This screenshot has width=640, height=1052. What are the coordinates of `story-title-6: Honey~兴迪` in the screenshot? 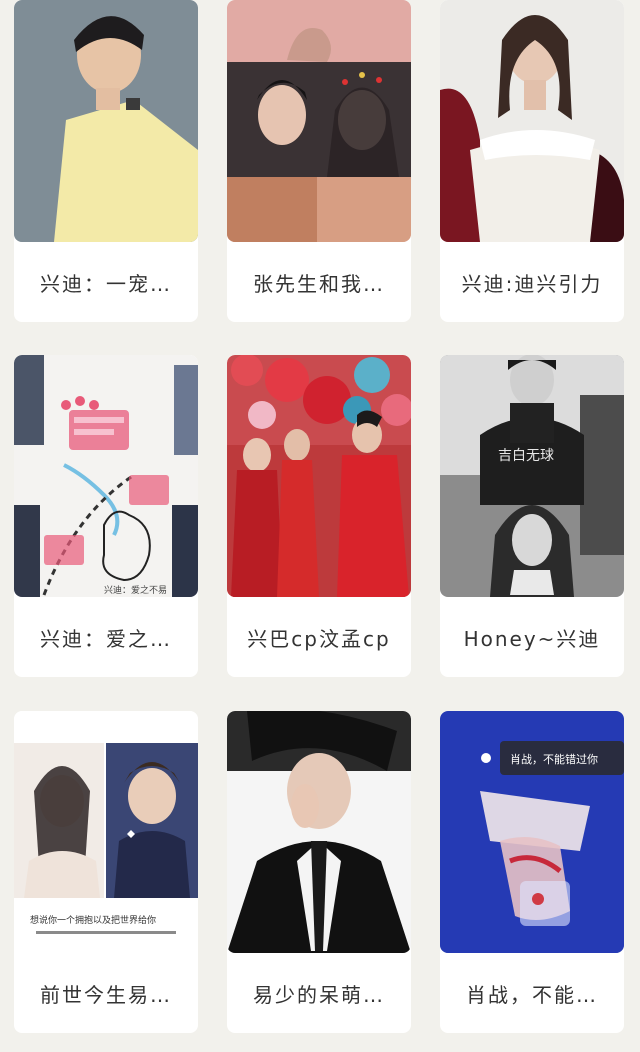 It's located at (532, 638).